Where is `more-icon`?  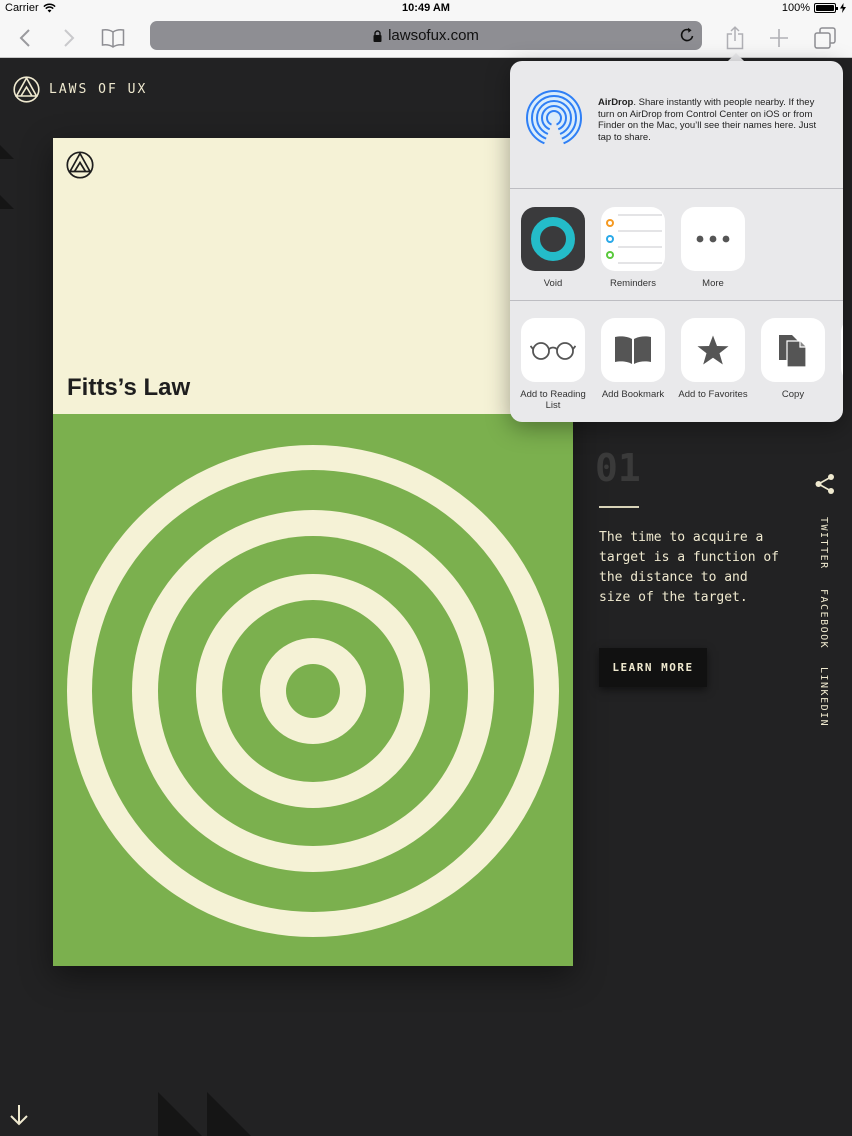 more-icon is located at coordinates (713, 239).